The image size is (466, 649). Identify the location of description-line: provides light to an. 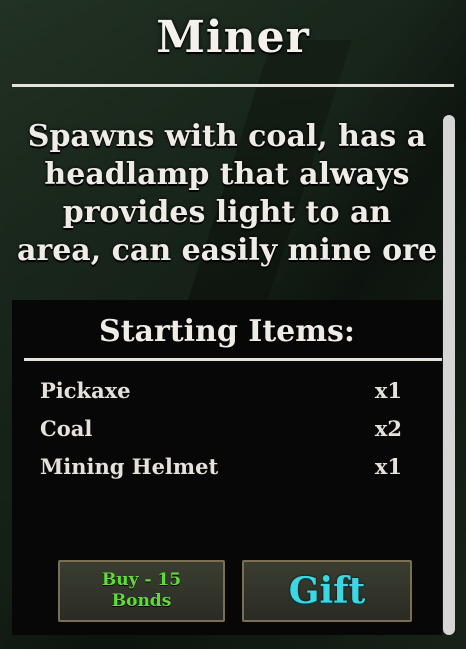
(227, 212).